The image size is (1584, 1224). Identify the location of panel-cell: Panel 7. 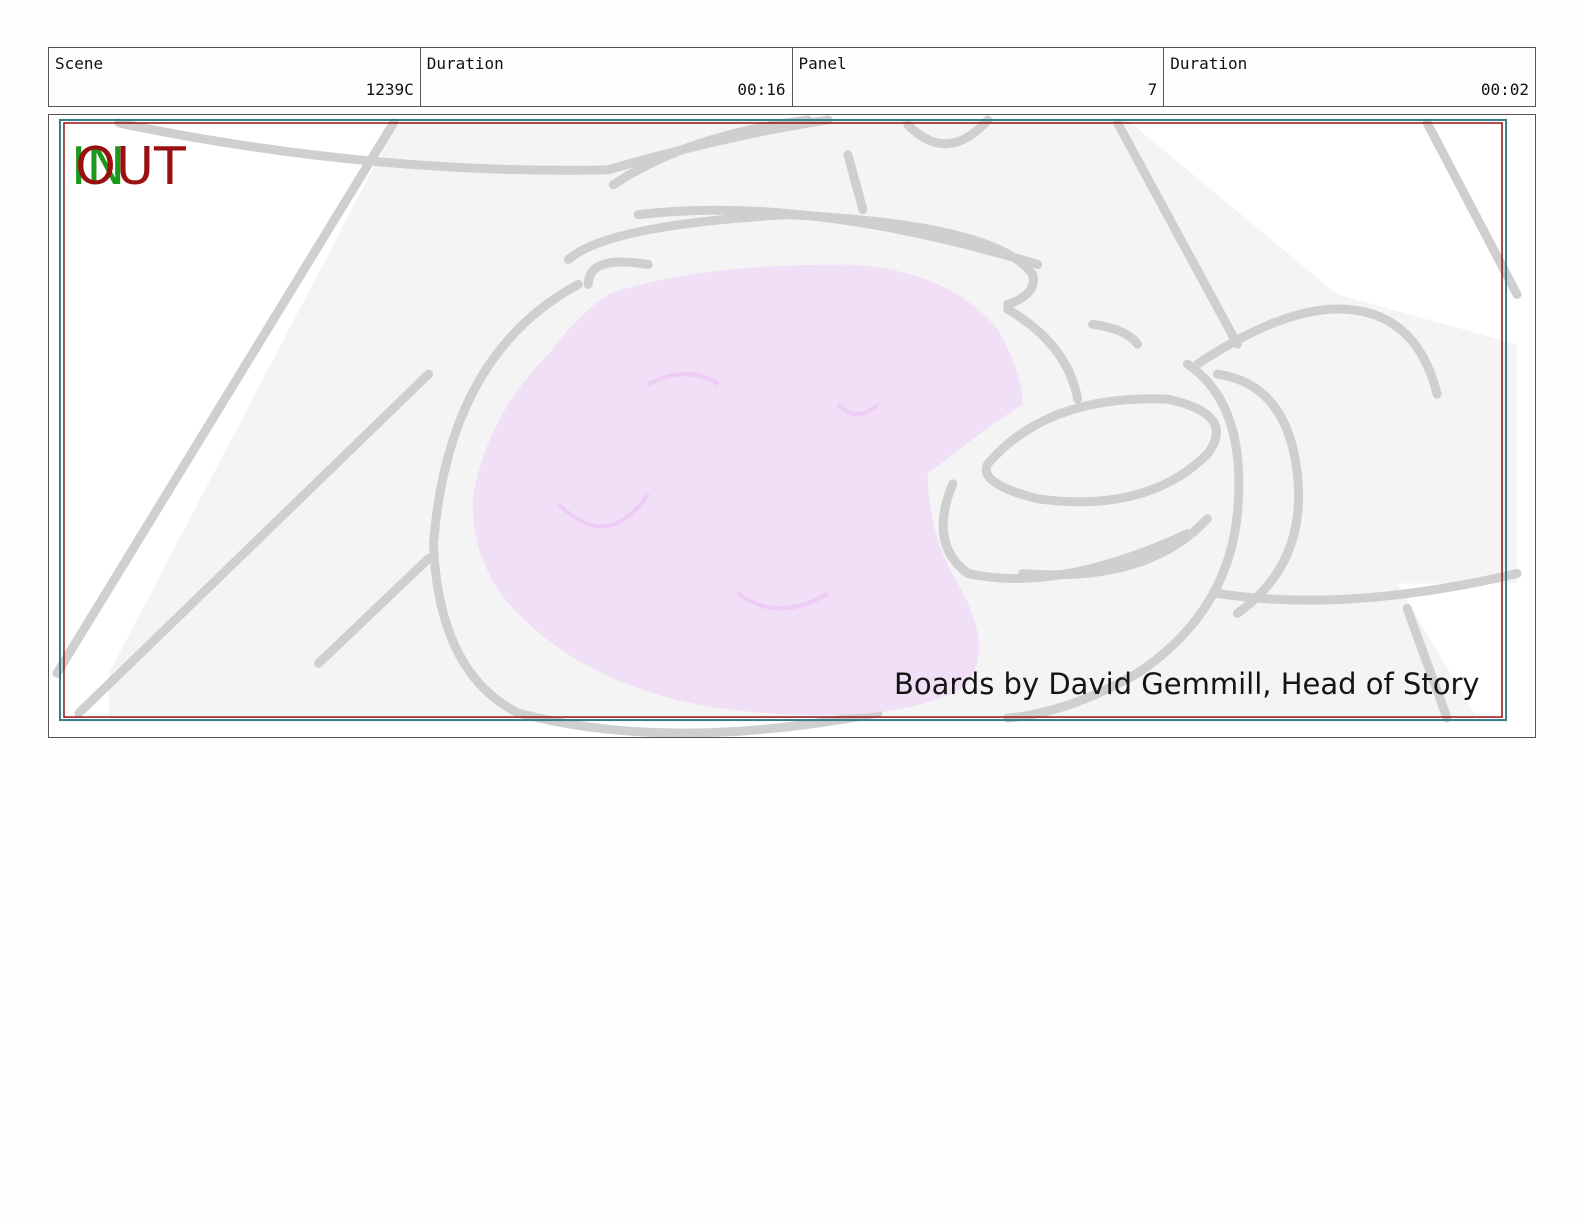
(979, 77).